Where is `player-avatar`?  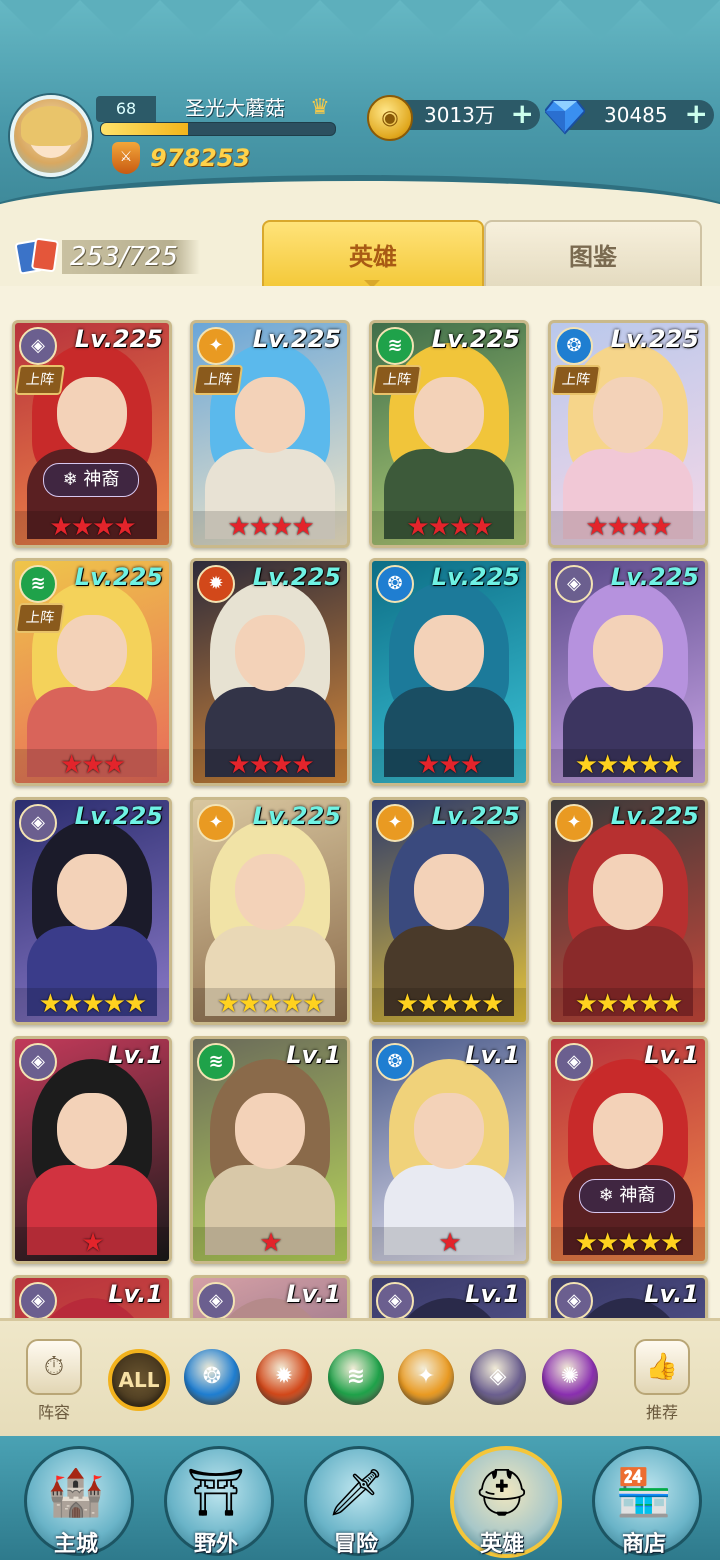
player-avatar is located at coordinates (51, 136).